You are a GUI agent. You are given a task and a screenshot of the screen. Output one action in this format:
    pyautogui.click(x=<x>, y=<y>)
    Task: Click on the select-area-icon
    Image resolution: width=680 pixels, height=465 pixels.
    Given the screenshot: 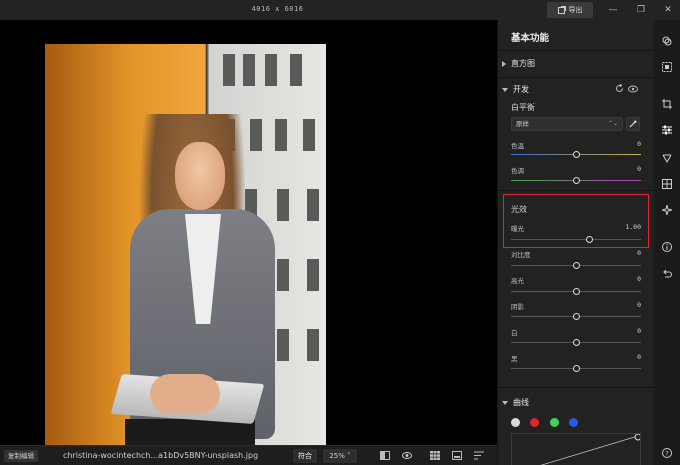 What is the action you would take?
    pyautogui.click(x=667, y=67)
    